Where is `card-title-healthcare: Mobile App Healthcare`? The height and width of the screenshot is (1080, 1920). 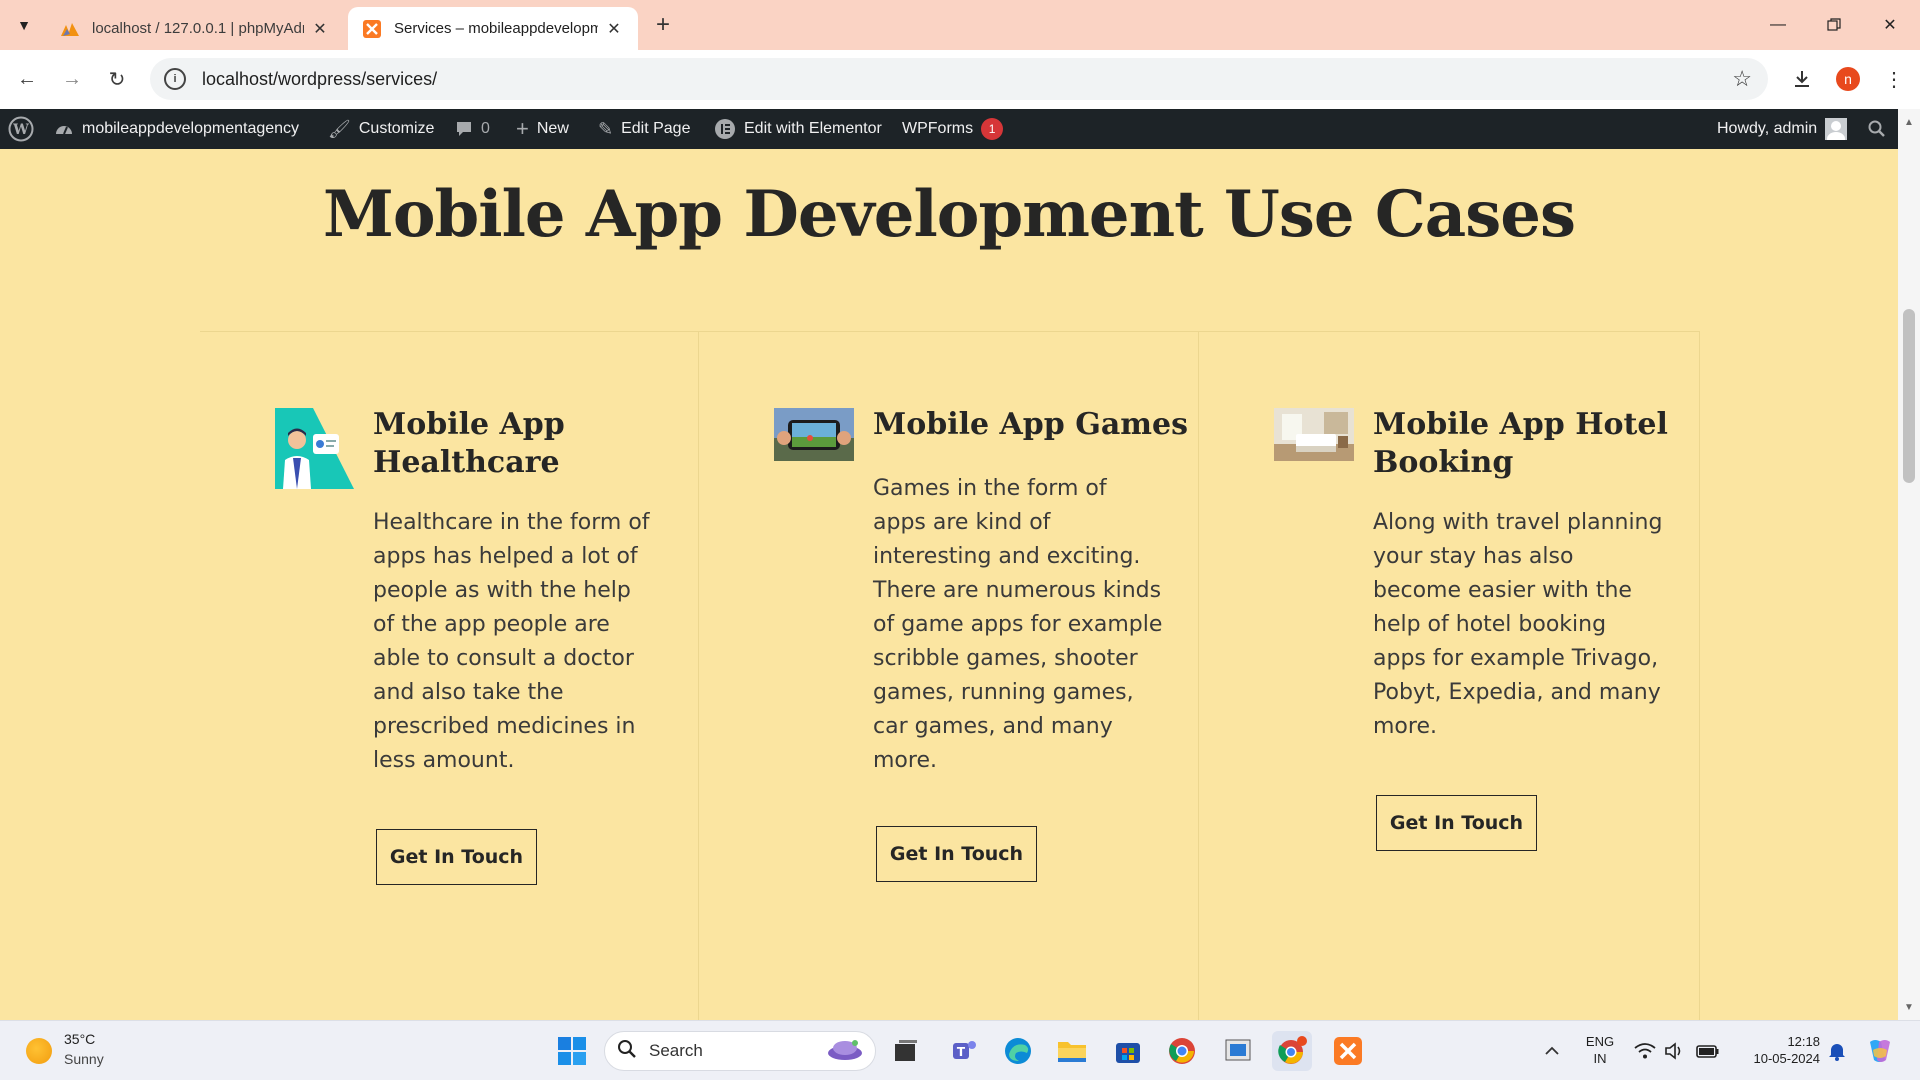
card-title-healthcare: Mobile App Healthcare is located at coordinates (469, 443).